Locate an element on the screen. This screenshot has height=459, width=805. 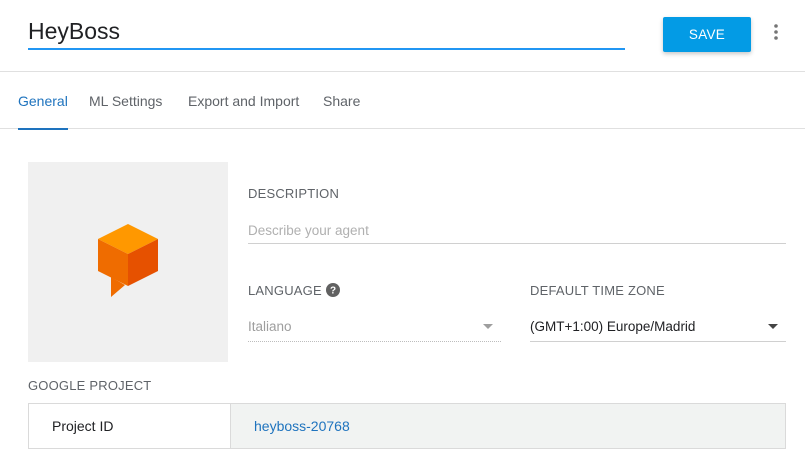
save-button: SAVE is located at coordinates (707, 34).